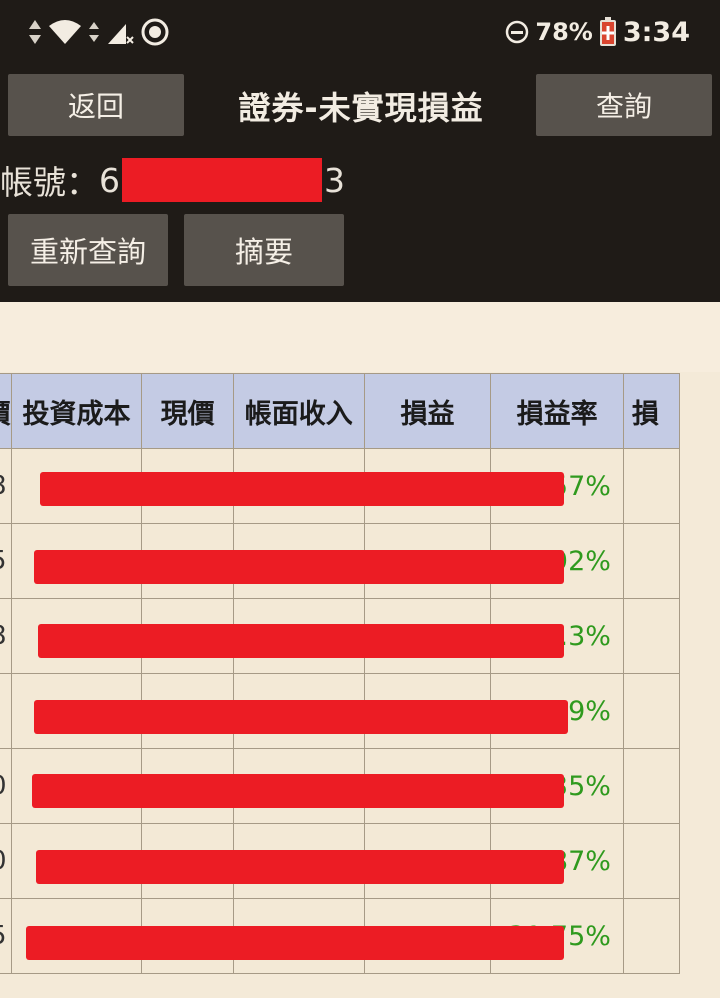  What do you see at coordinates (656, 32) in the screenshot?
I see `clock: 3:34` at bounding box center [656, 32].